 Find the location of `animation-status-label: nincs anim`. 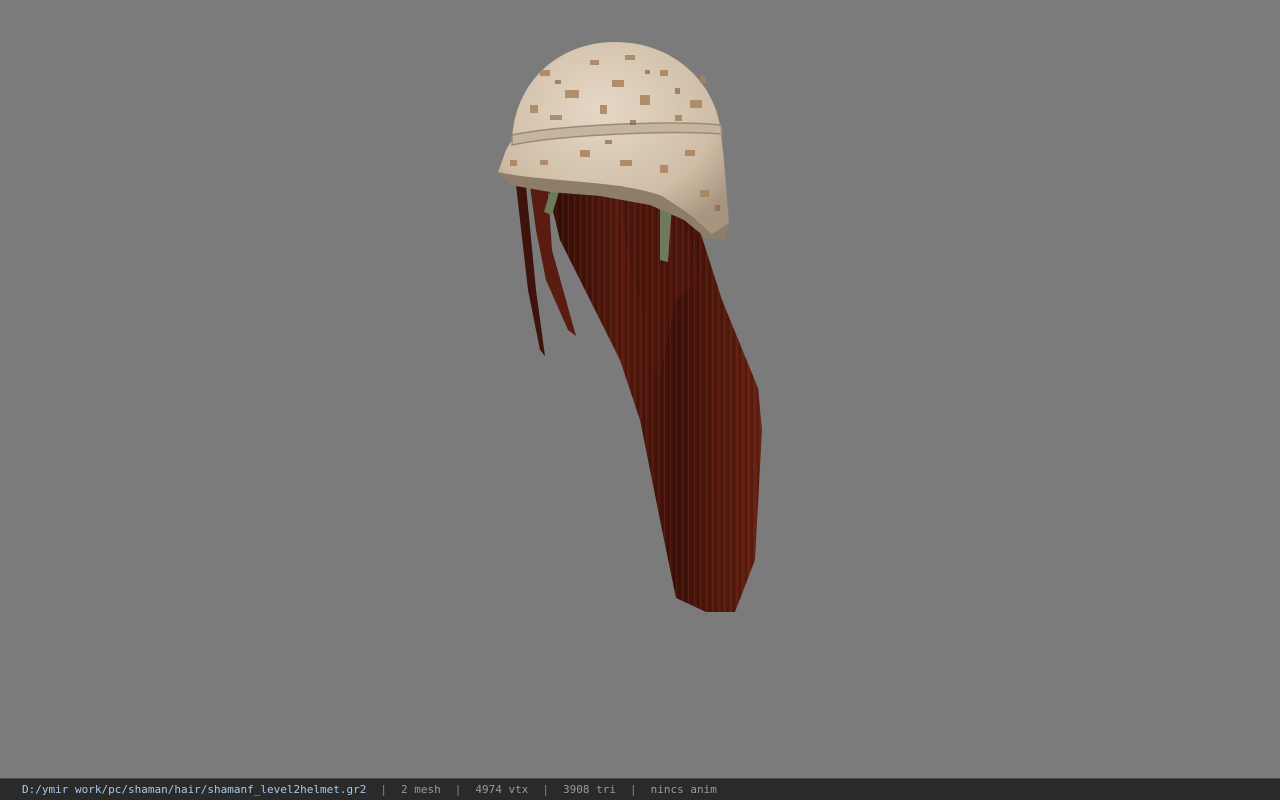

animation-status-label: nincs anim is located at coordinates (683, 789).